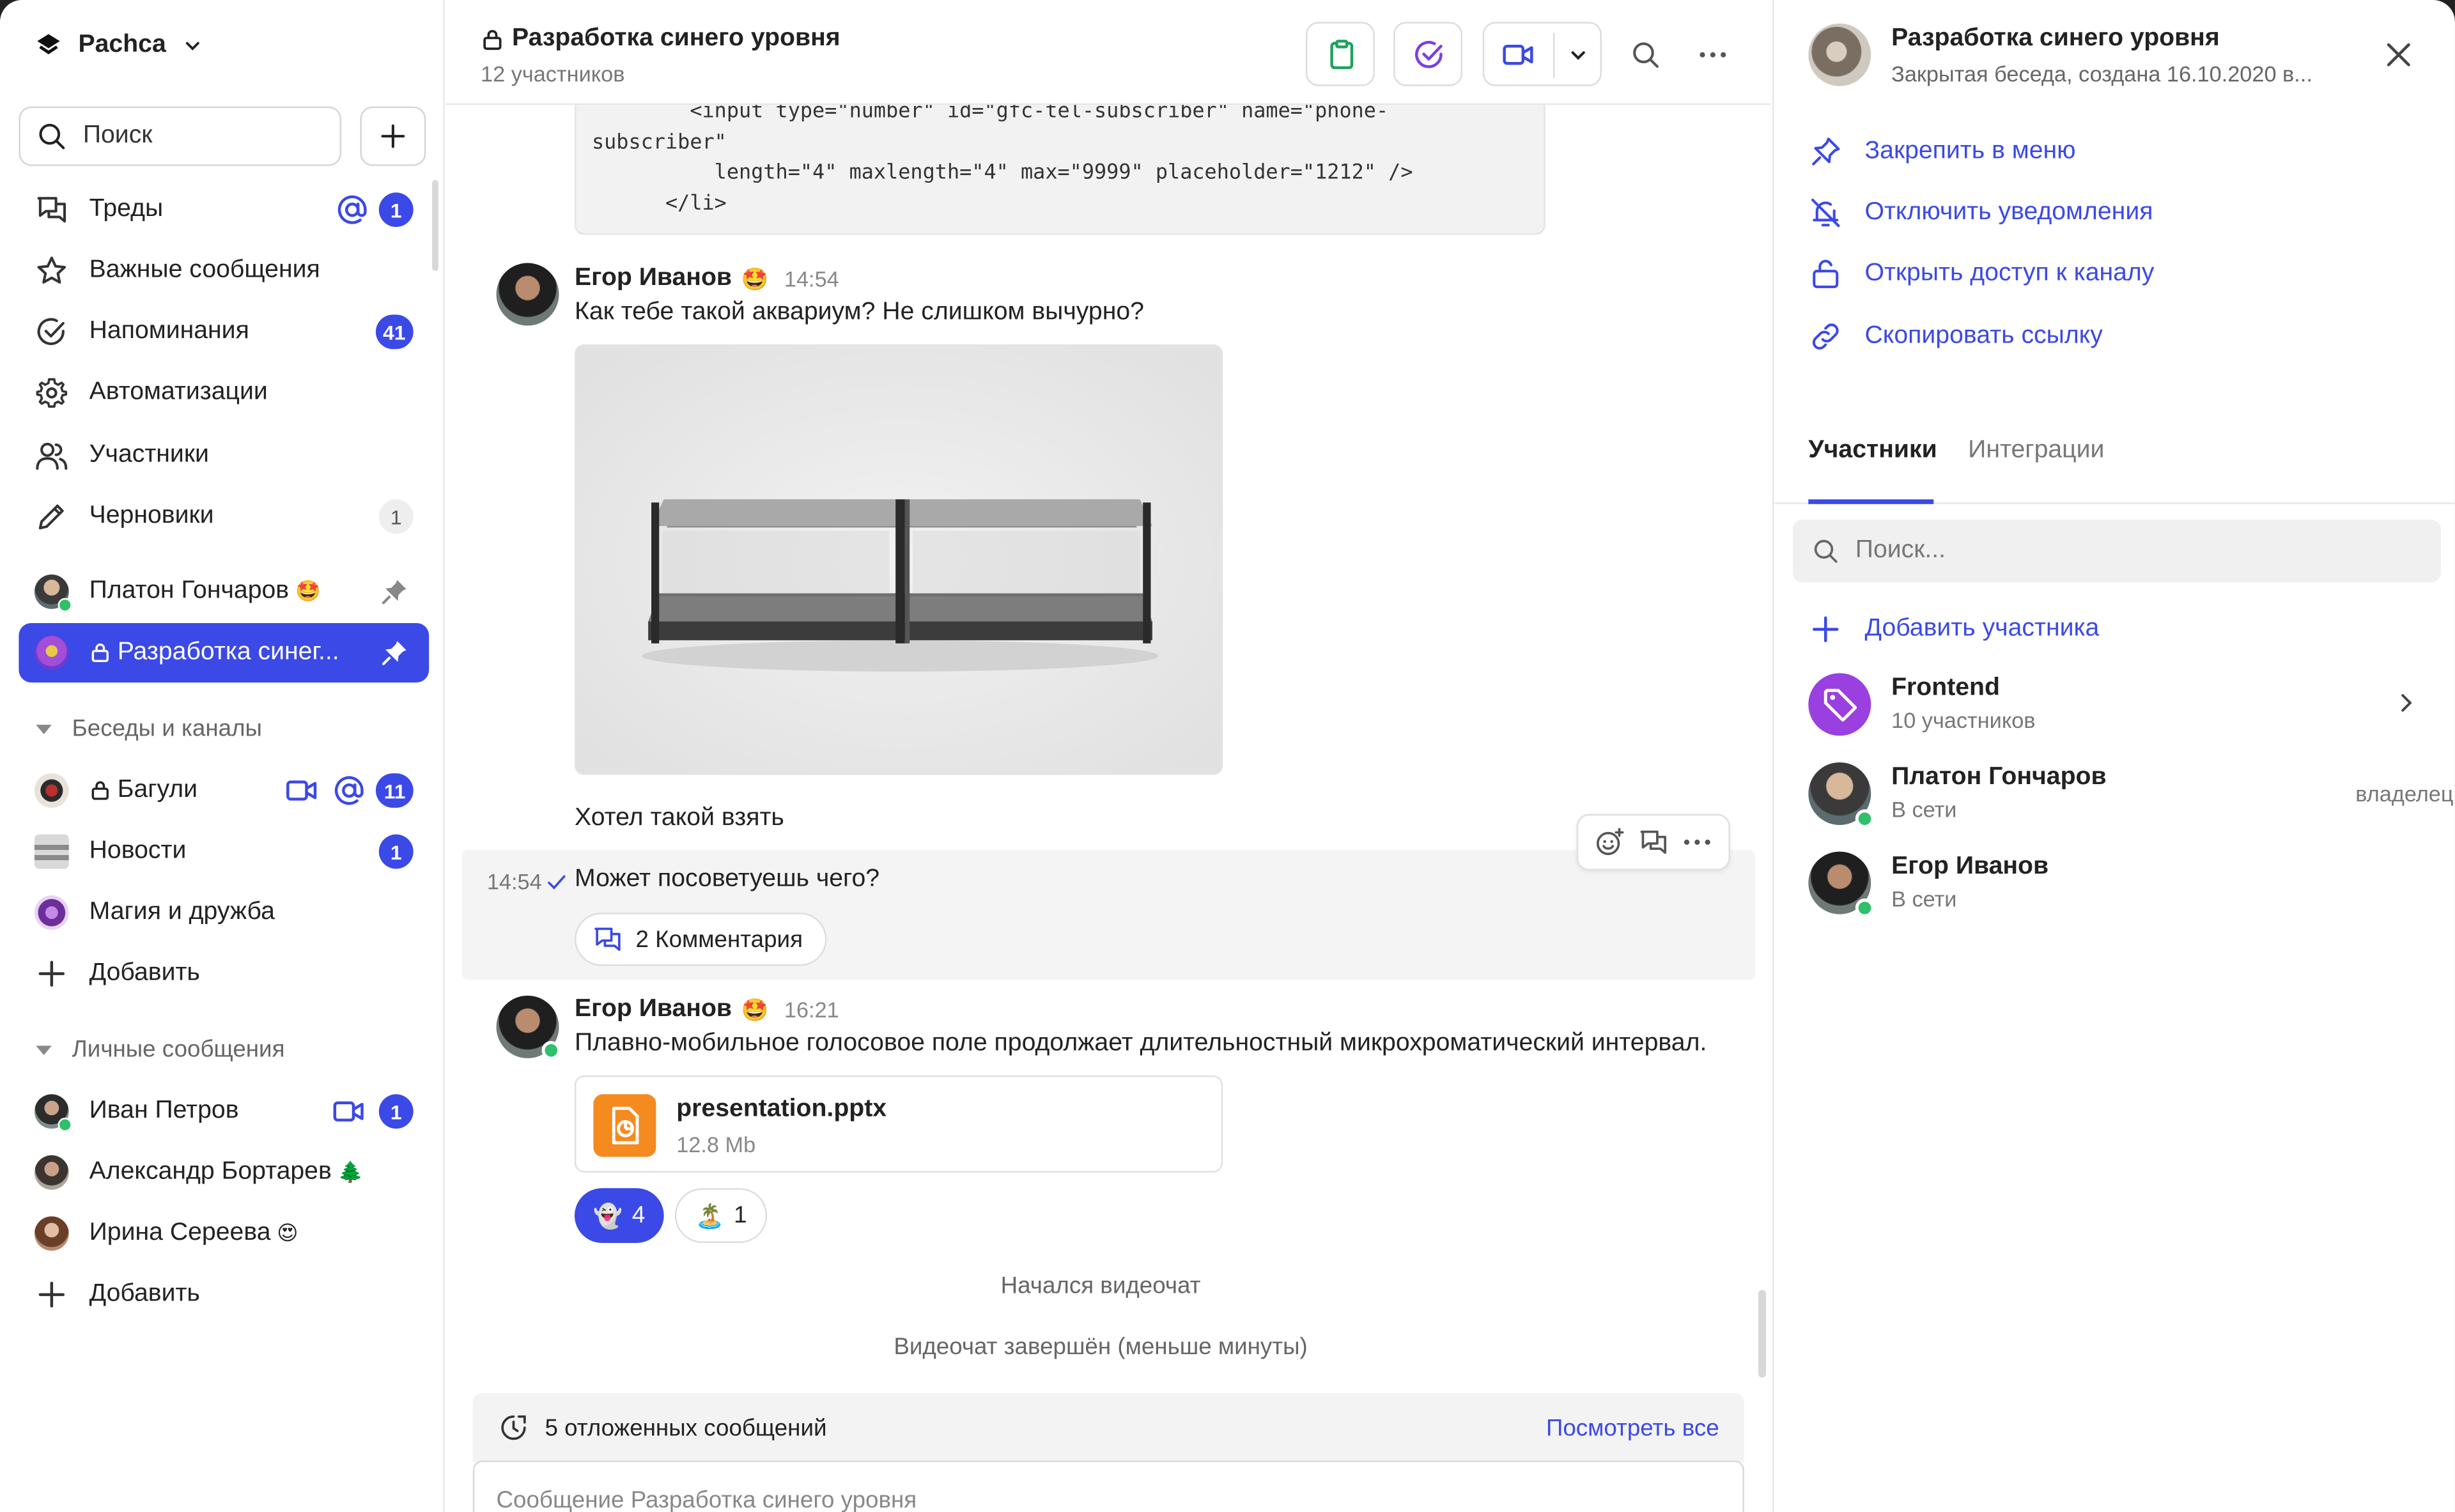 The height and width of the screenshot is (1512, 2455). I want to click on chat-scrollbar, so click(1762, 1334).